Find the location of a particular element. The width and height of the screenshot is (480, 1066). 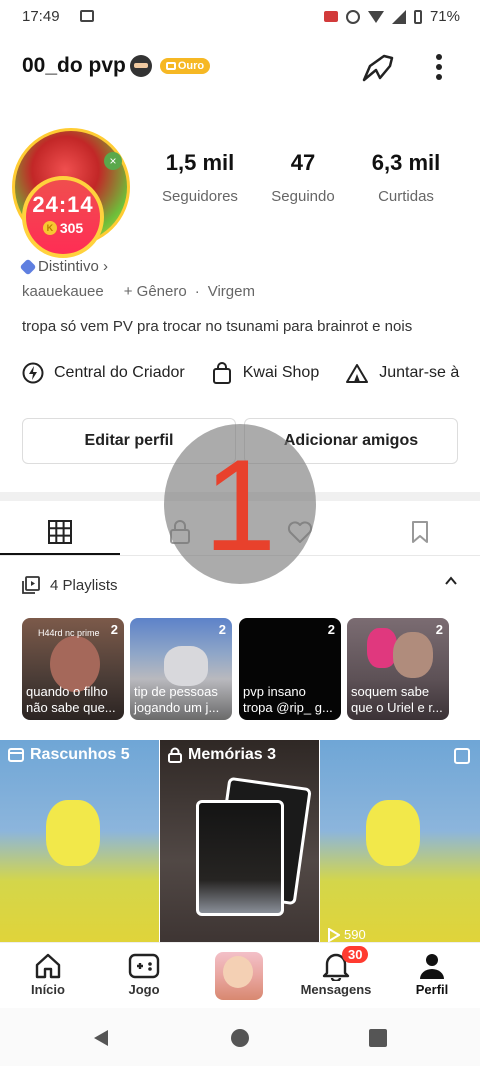

tab-grid is located at coordinates (60, 532).